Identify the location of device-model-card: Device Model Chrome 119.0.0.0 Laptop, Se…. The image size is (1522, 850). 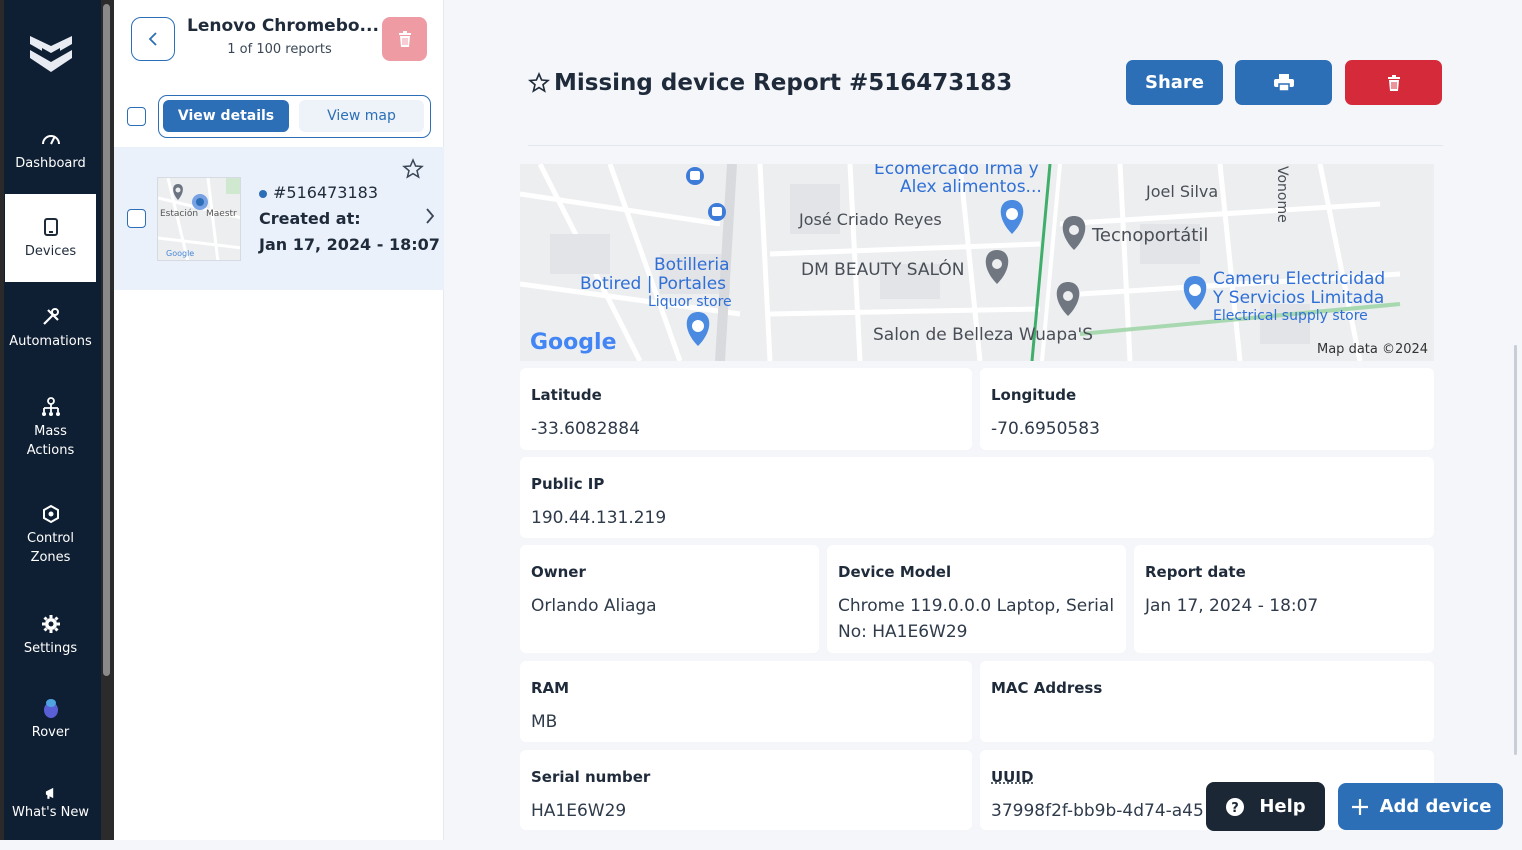
(976, 599).